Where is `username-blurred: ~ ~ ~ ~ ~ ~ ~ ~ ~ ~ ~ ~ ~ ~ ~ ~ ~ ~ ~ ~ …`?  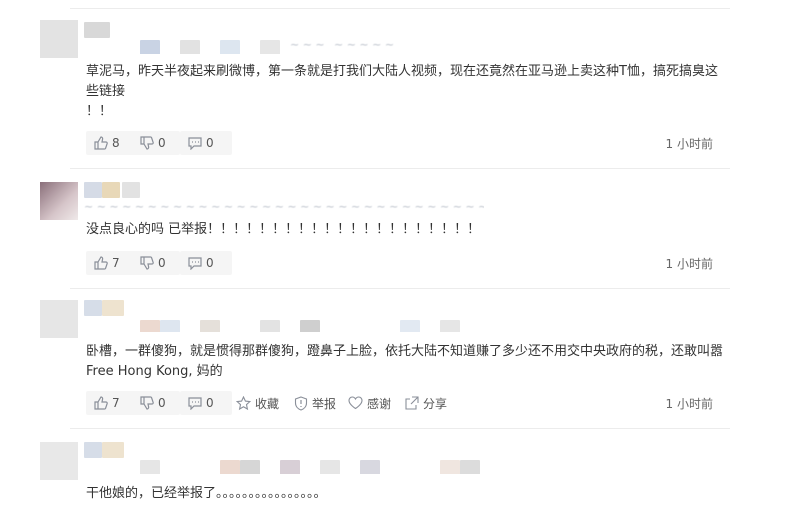
username-blurred: ~ ~ ~ ~ ~ ~ ~ ~ ~ ~ ~ ~ ~ ~ ~ ~ ~ ~ ~ ~ … is located at coordinates (284, 197).